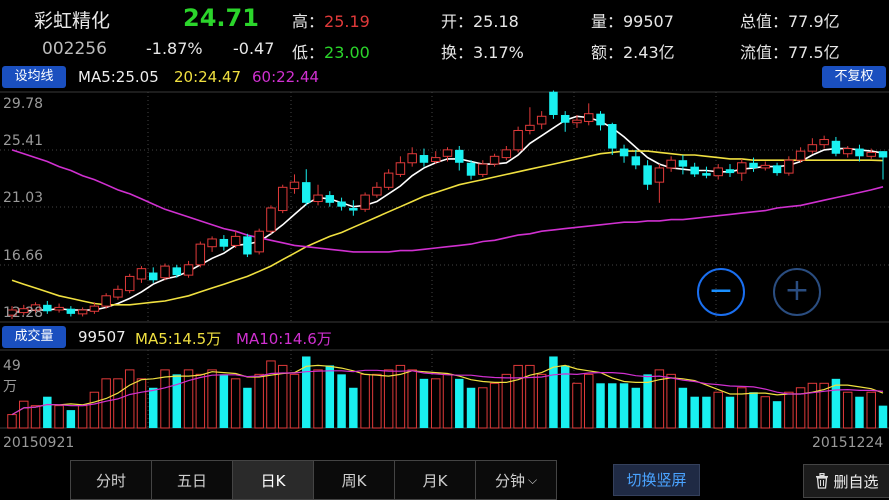 The width and height of the screenshot is (889, 500). I want to click on vol-tick-top: 49, so click(12, 366).